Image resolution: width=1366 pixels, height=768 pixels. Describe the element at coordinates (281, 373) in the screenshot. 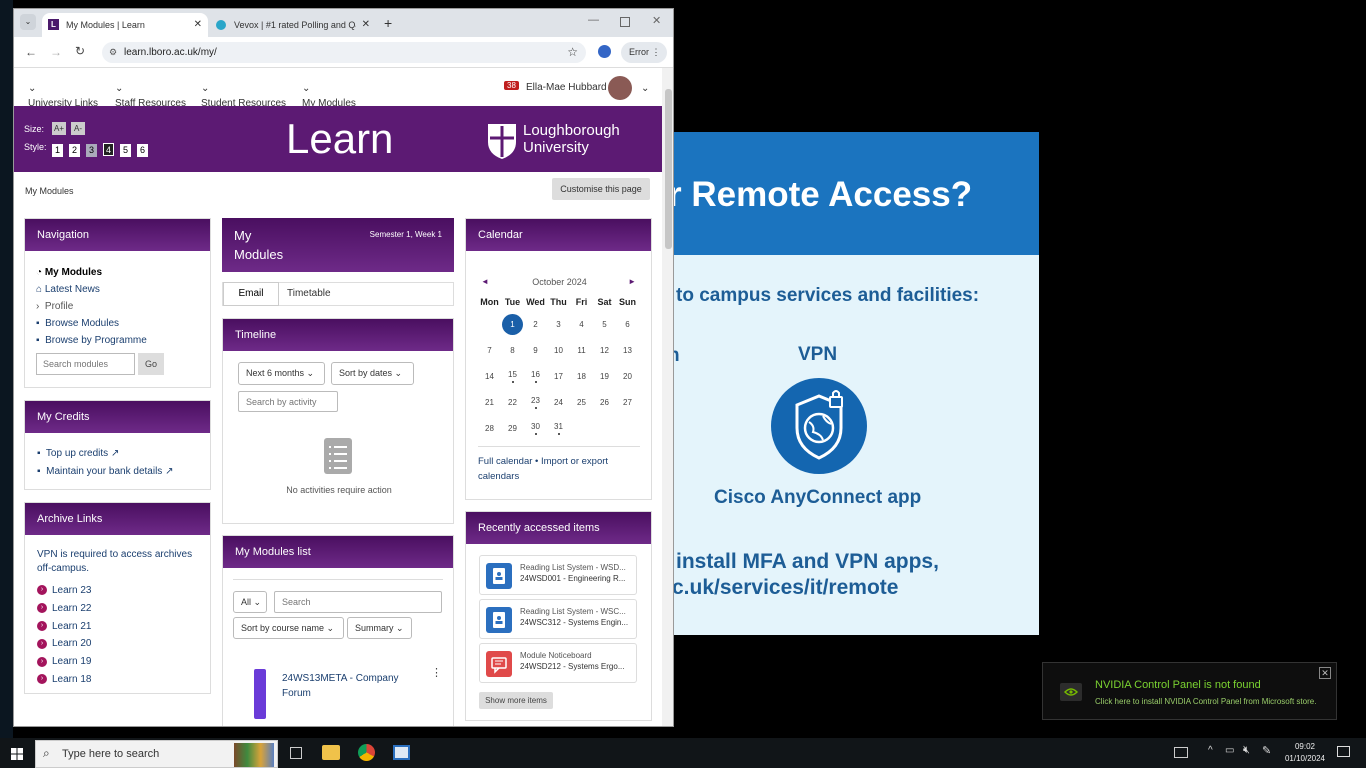

I see `timeline-range-select: Next 6 months ⌄` at that location.